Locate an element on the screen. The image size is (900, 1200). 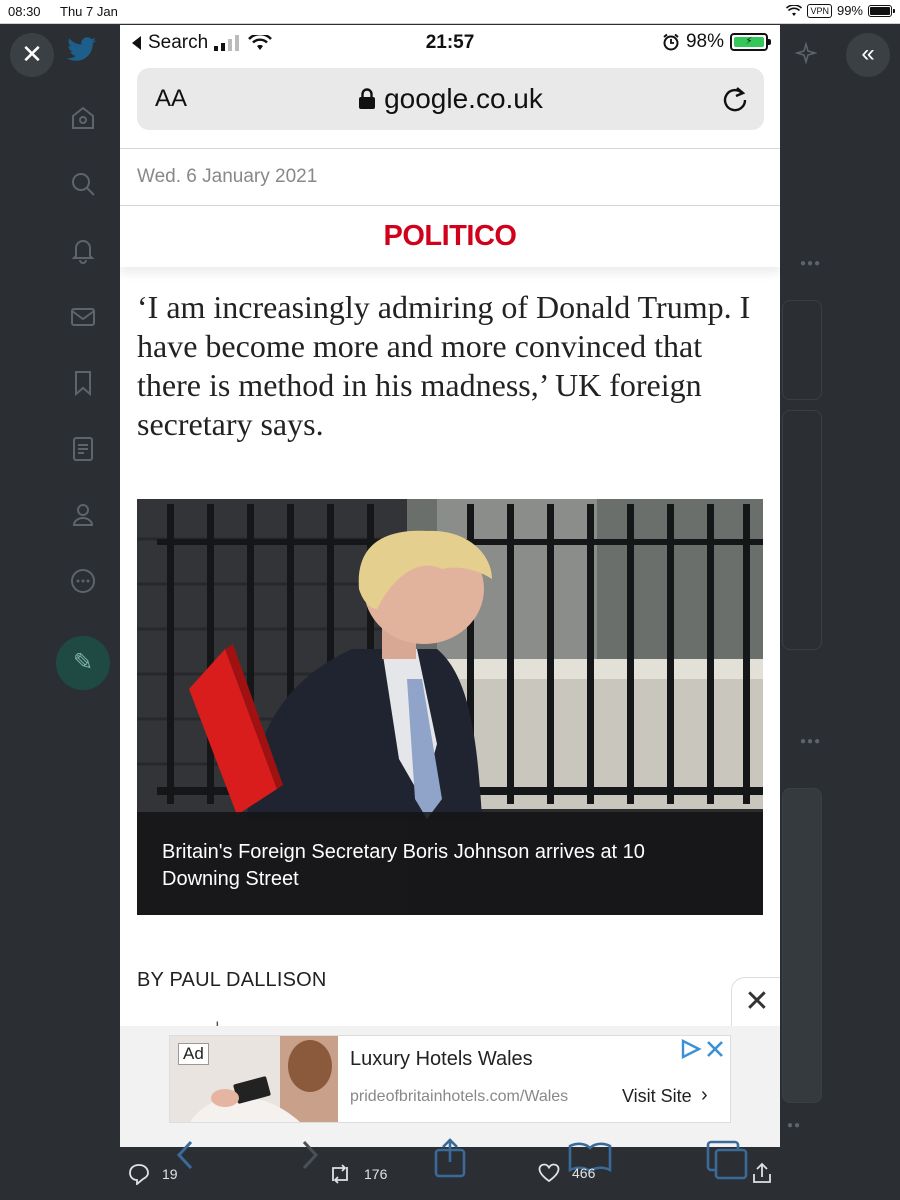
wifi-icon is located at coordinates (794, 10).